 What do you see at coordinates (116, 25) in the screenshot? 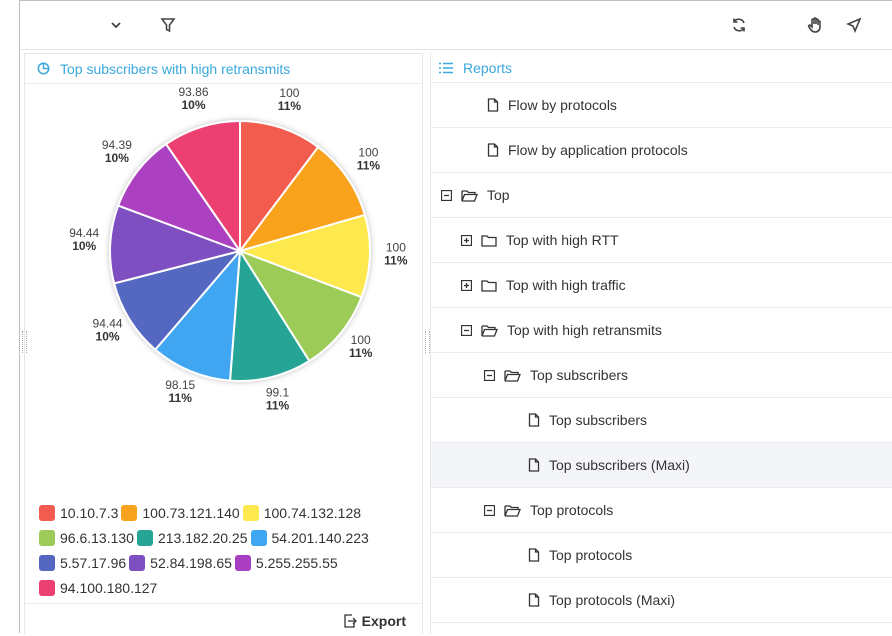
I see `chevron-down-icon` at bounding box center [116, 25].